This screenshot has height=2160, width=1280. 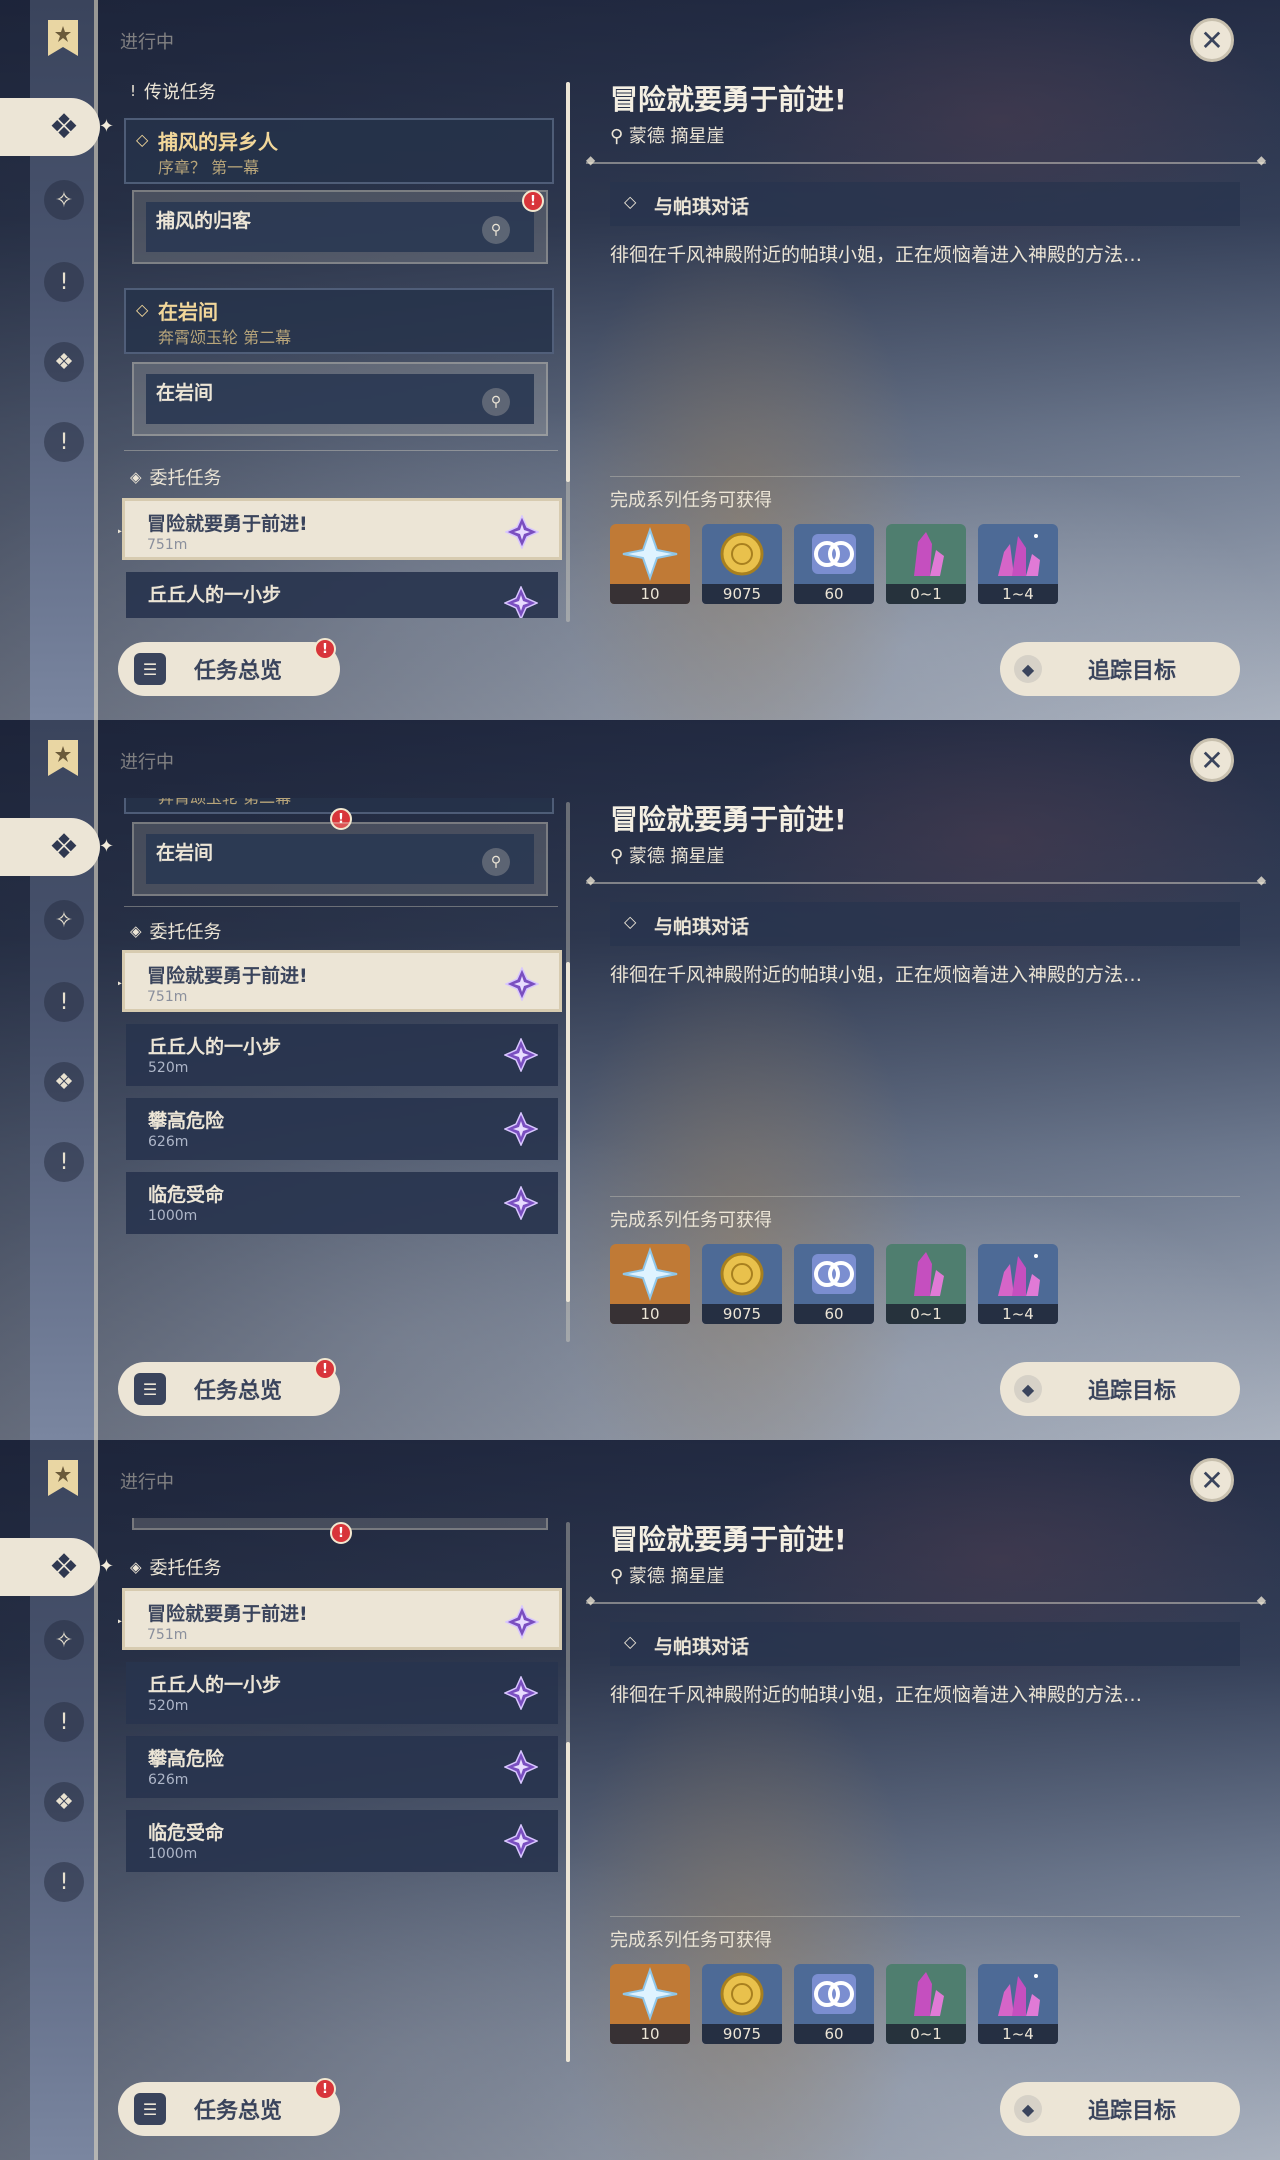 I want to click on commission-item: 丘丘人的一小步, so click(x=342, y=595).